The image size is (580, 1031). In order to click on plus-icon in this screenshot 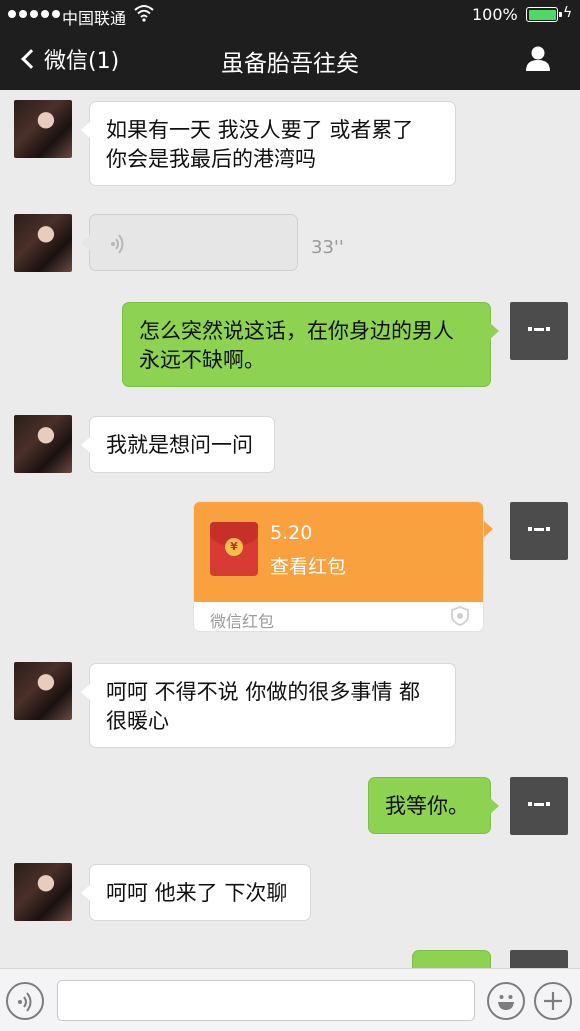, I will do `click(553, 1001)`.